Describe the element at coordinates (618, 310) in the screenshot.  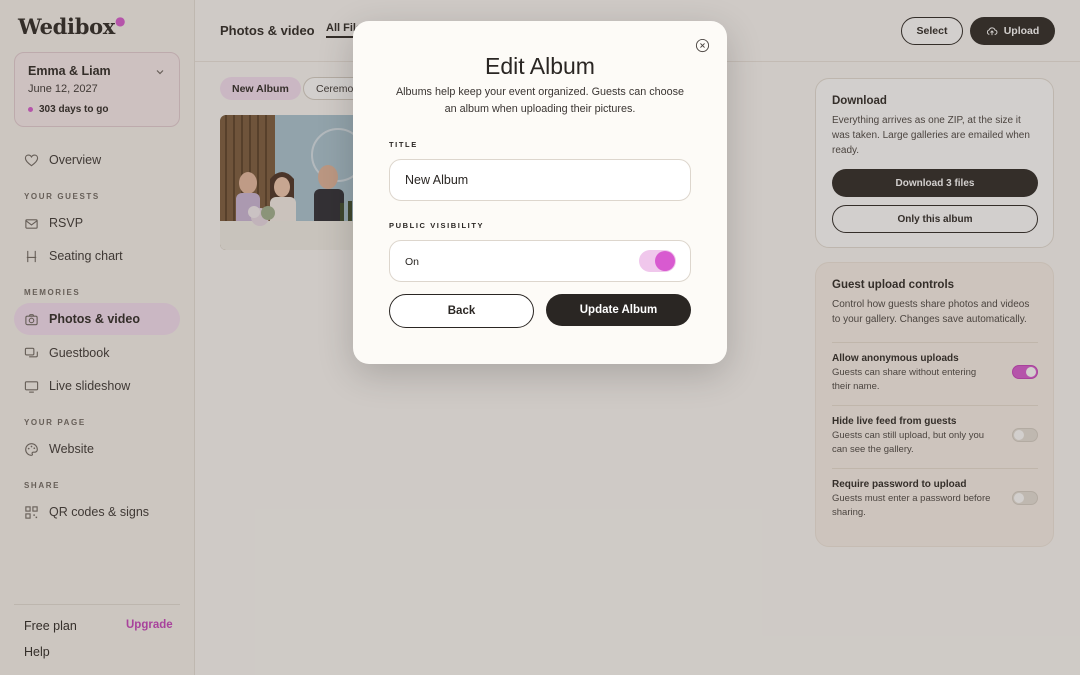
I see `update-album-button: Update Album` at that location.